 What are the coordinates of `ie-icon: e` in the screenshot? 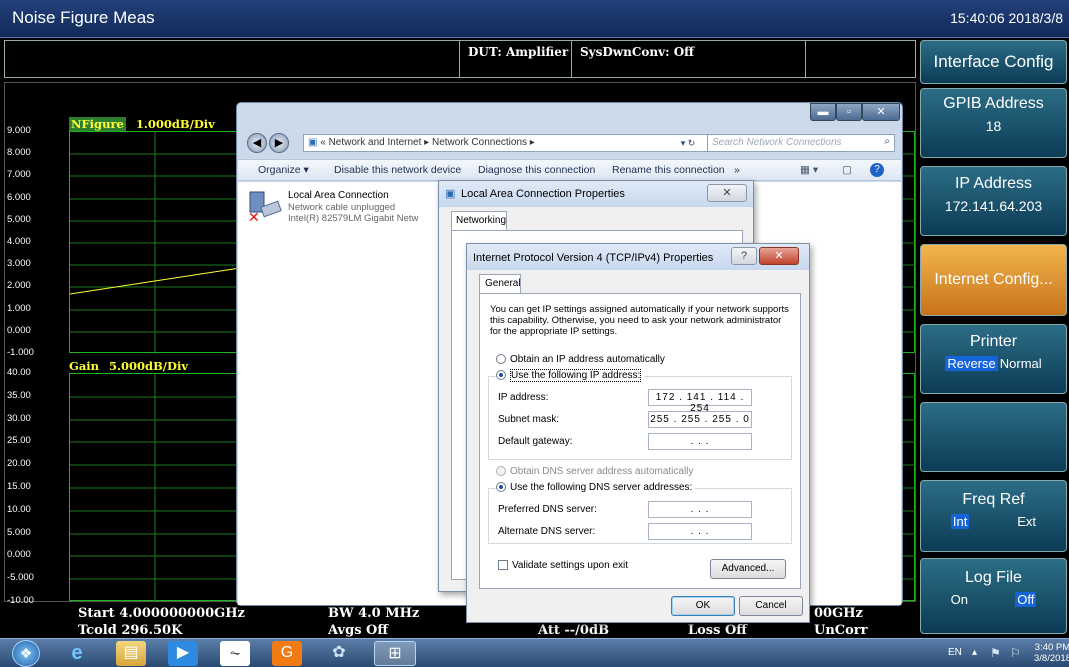 It's located at (77, 653).